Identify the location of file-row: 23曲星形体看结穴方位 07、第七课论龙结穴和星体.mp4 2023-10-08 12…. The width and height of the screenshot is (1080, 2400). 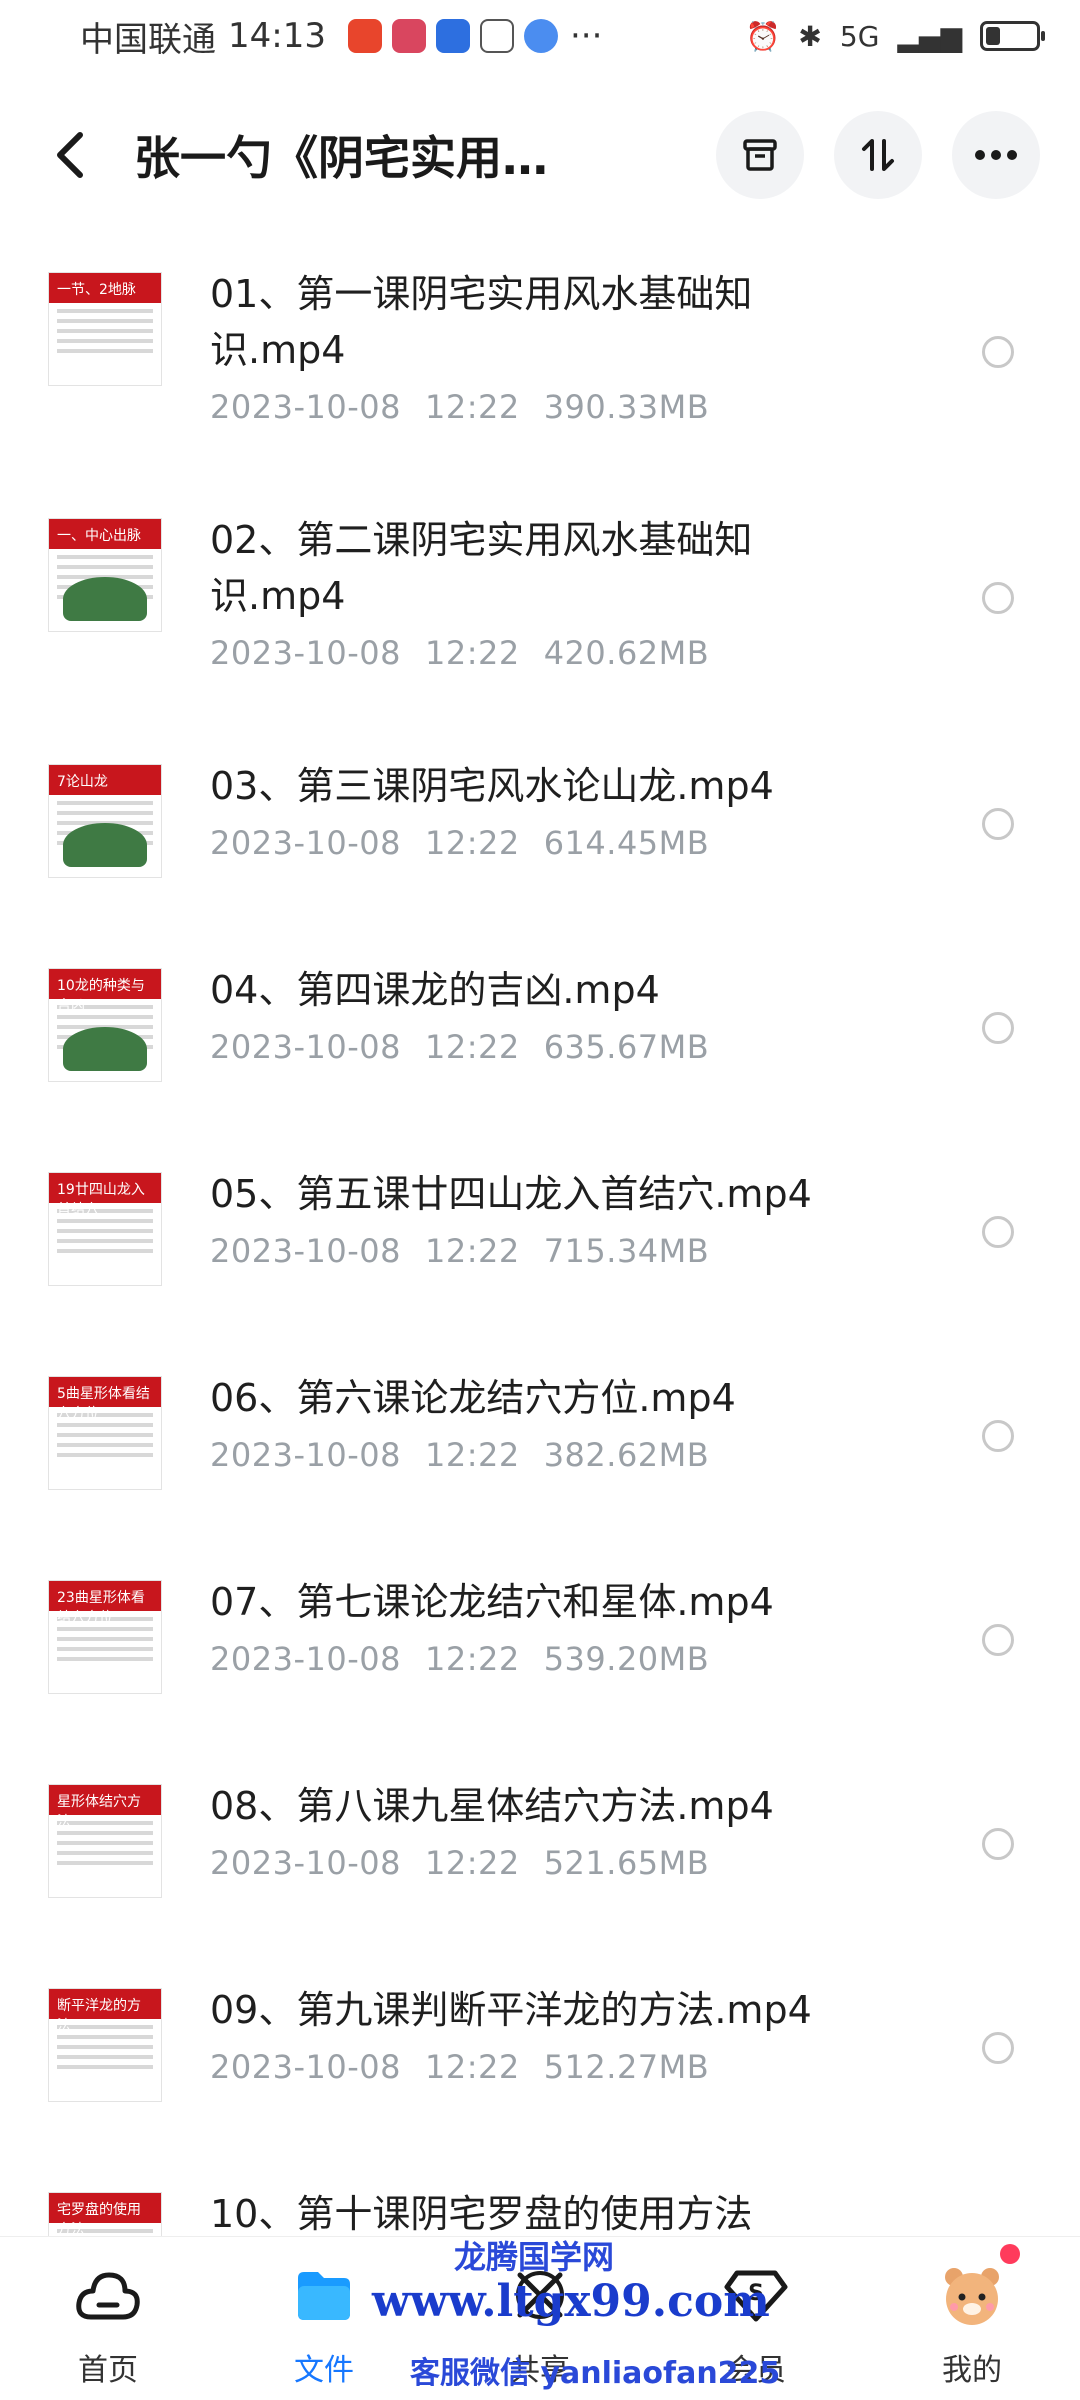
(540, 1646).